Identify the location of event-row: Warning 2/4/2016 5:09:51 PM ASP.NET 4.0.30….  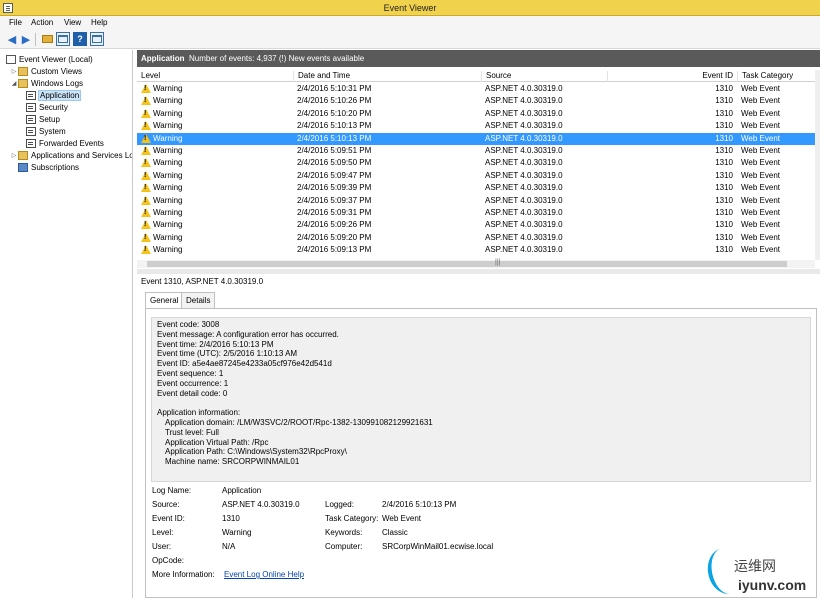
(476, 151).